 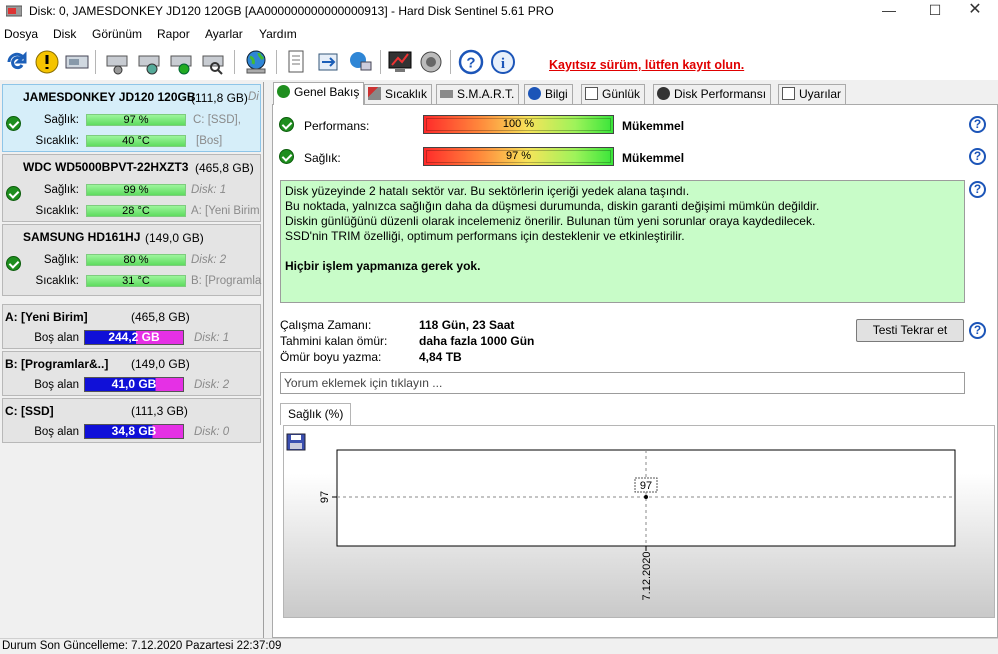 I want to click on health-bar: 97 %, so click(x=136, y=120).